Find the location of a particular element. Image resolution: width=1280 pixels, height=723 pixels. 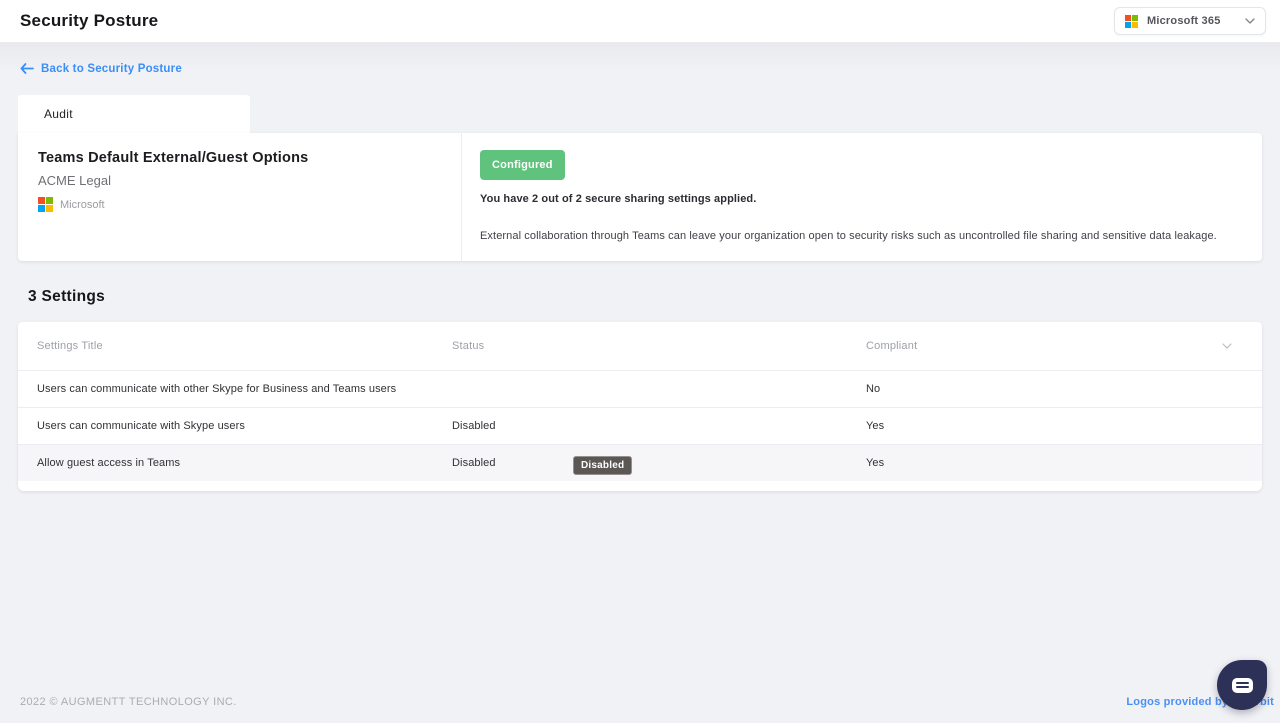

setting-row-compliant: No is located at coordinates (873, 389).